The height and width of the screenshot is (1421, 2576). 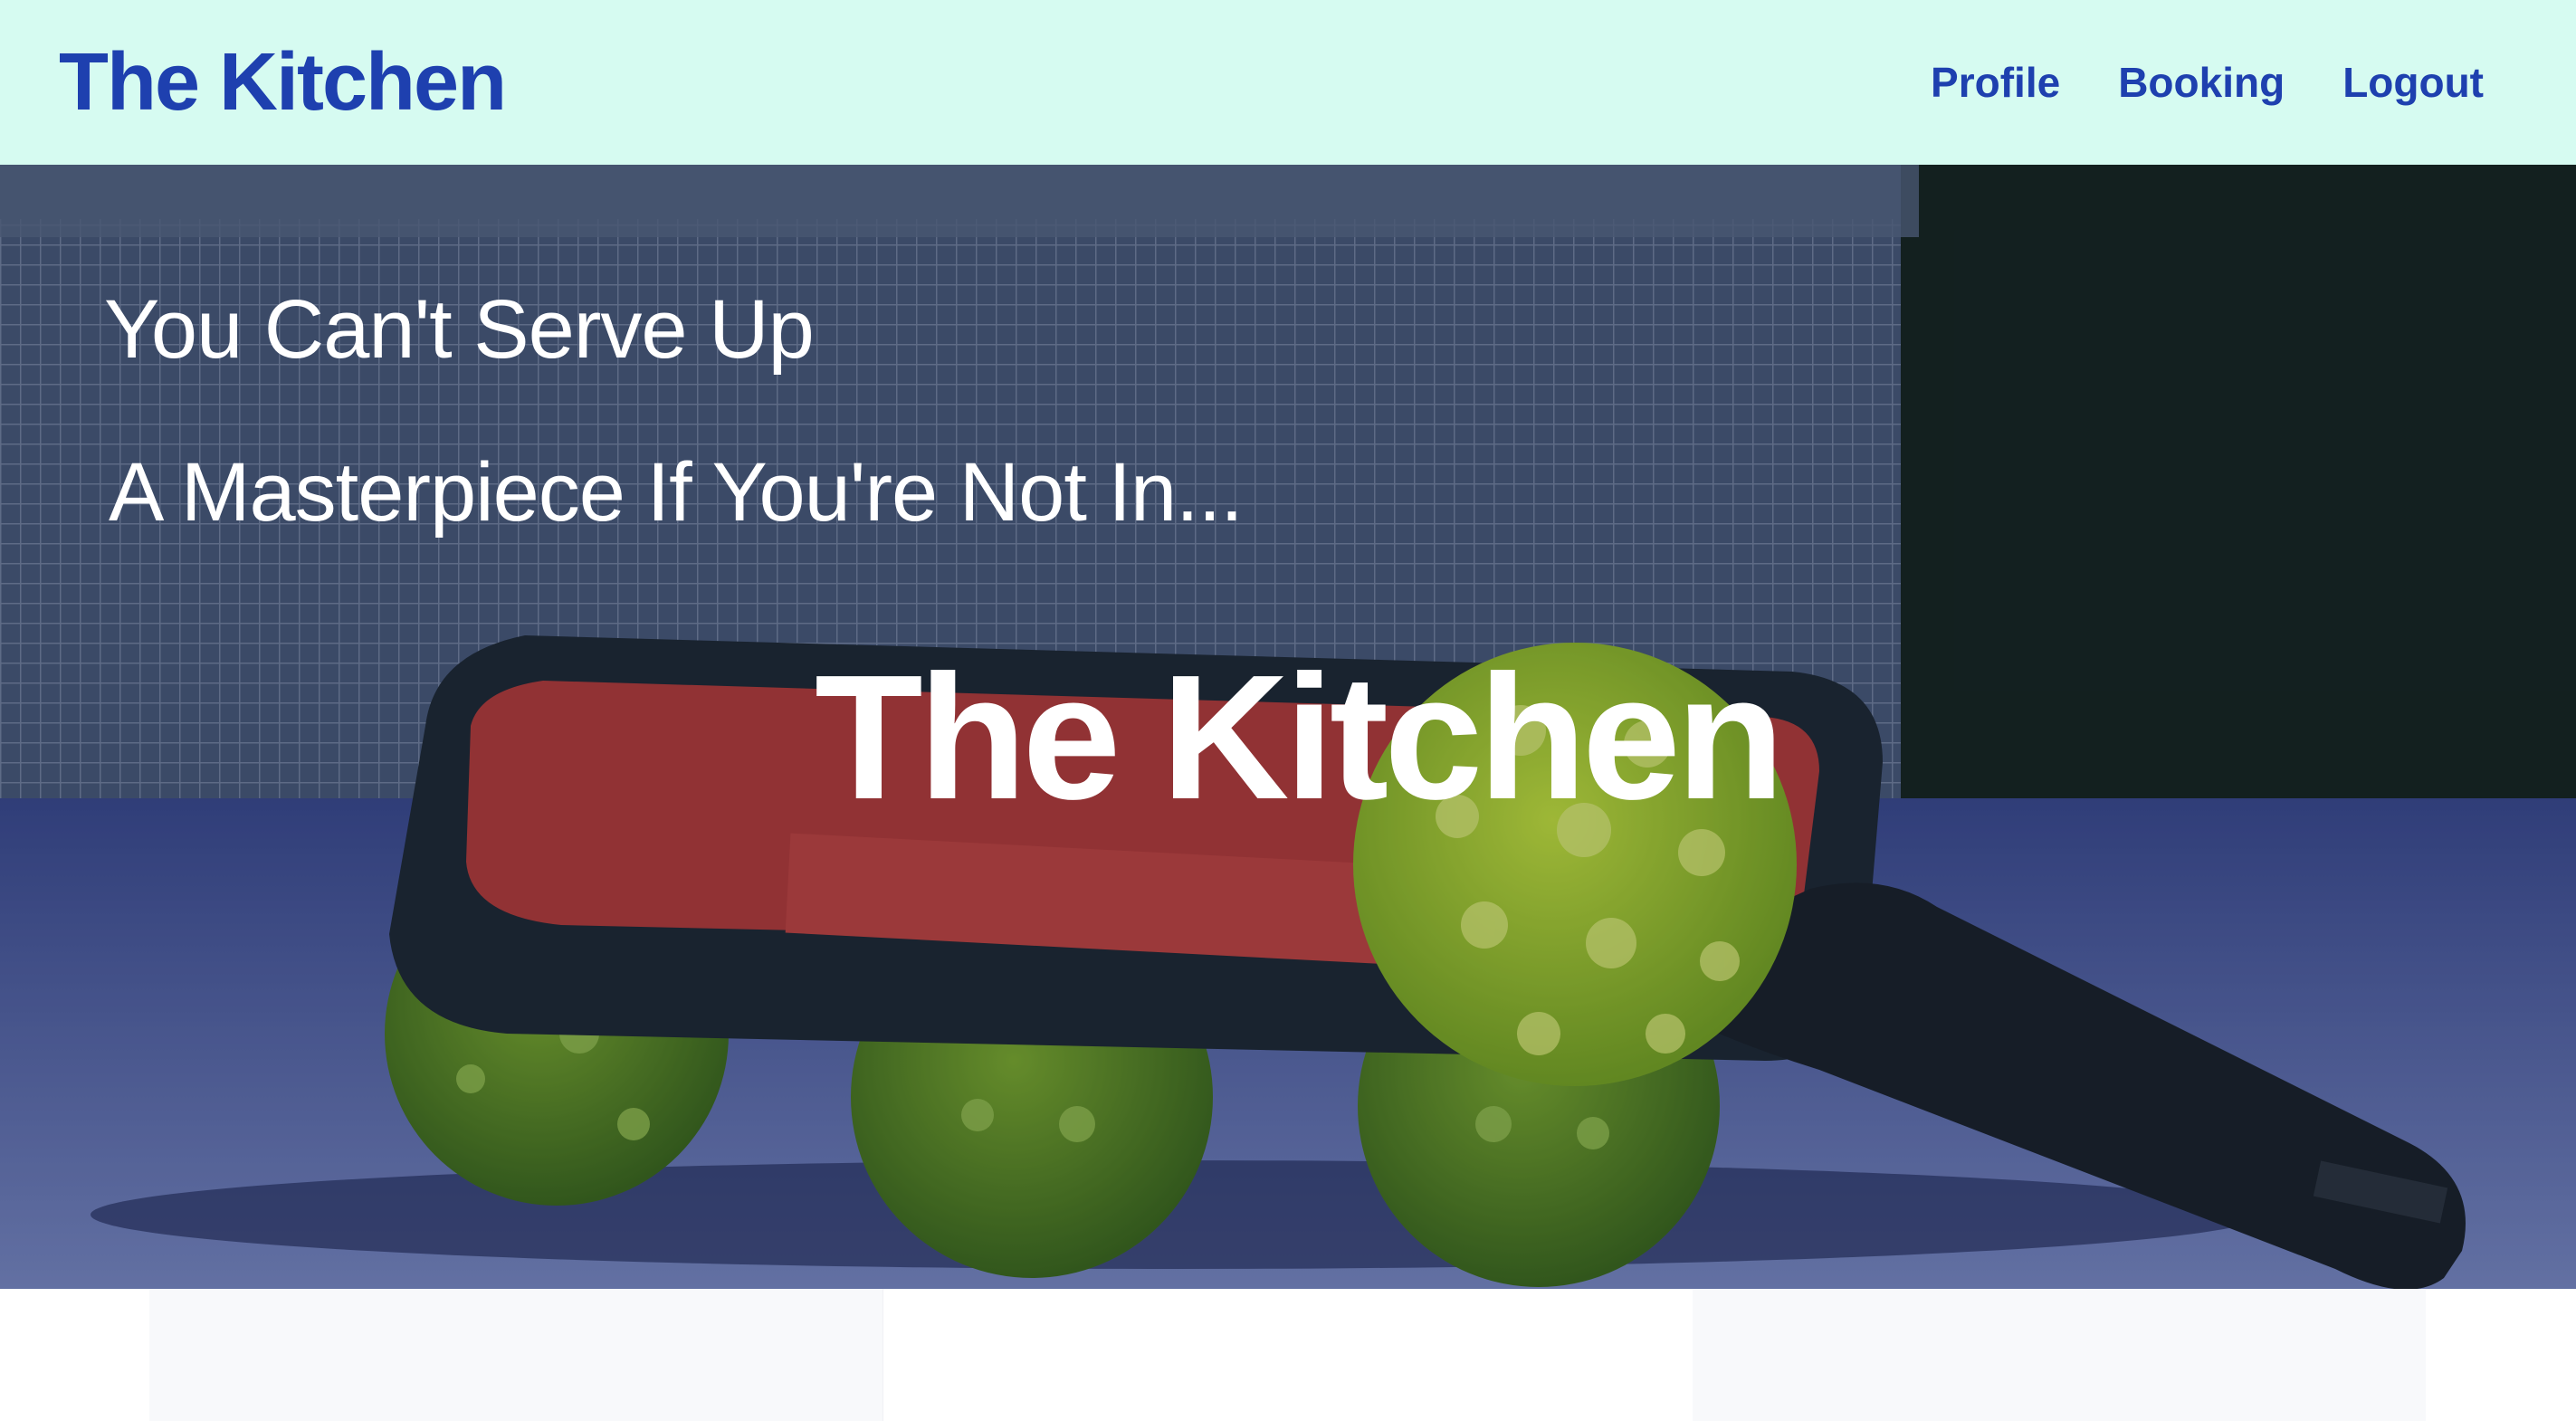 What do you see at coordinates (1995, 83) in the screenshot?
I see `nav-link-profile: Profile` at bounding box center [1995, 83].